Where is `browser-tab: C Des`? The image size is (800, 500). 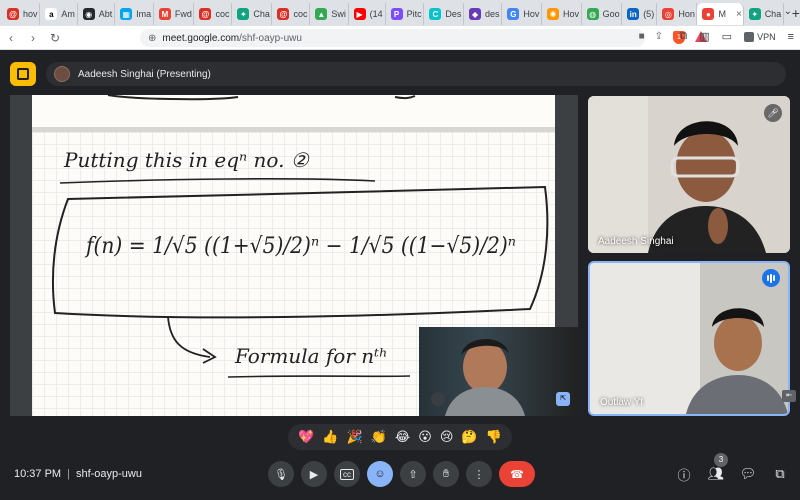 browser-tab: C Des is located at coordinates (444, 14).